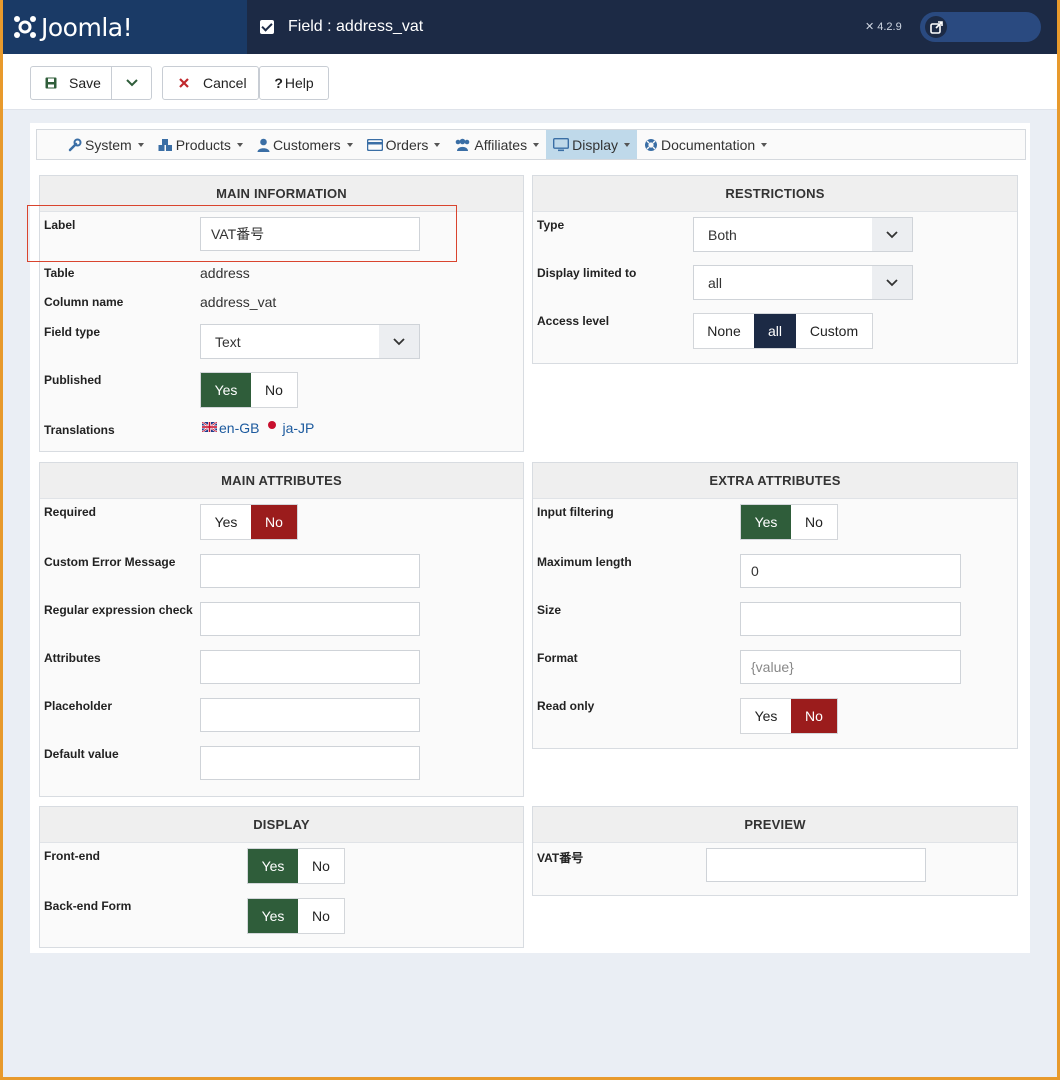 The image size is (1060, 1080). I want to click on required-no-option: No, so click(274, 522).